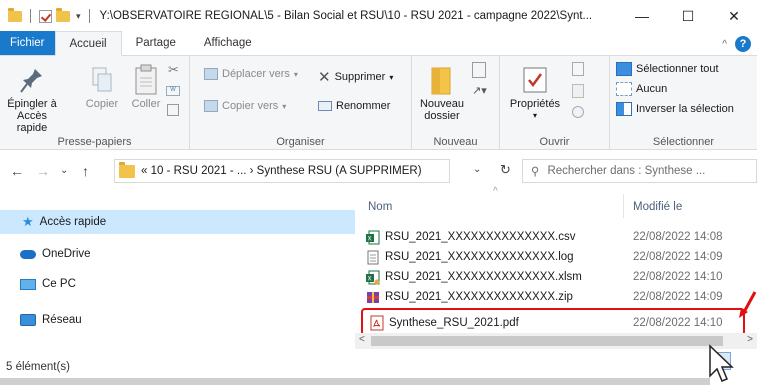 The height and width of the screenshot is (385, 757). What do you see at coordinates (678, 277) in the screenshot?
I see `file-date: 22/08/2022 14:10` at bounding box center [678, 277].